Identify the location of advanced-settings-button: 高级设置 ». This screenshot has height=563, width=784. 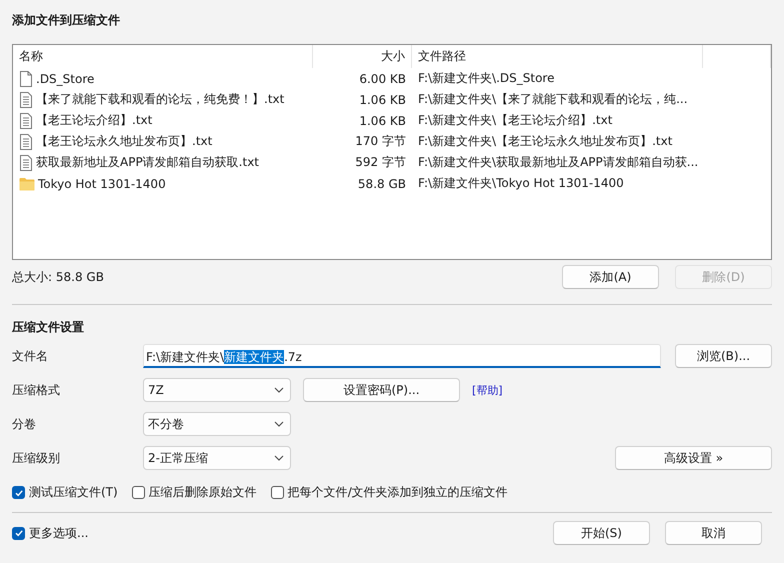
(693, 458).